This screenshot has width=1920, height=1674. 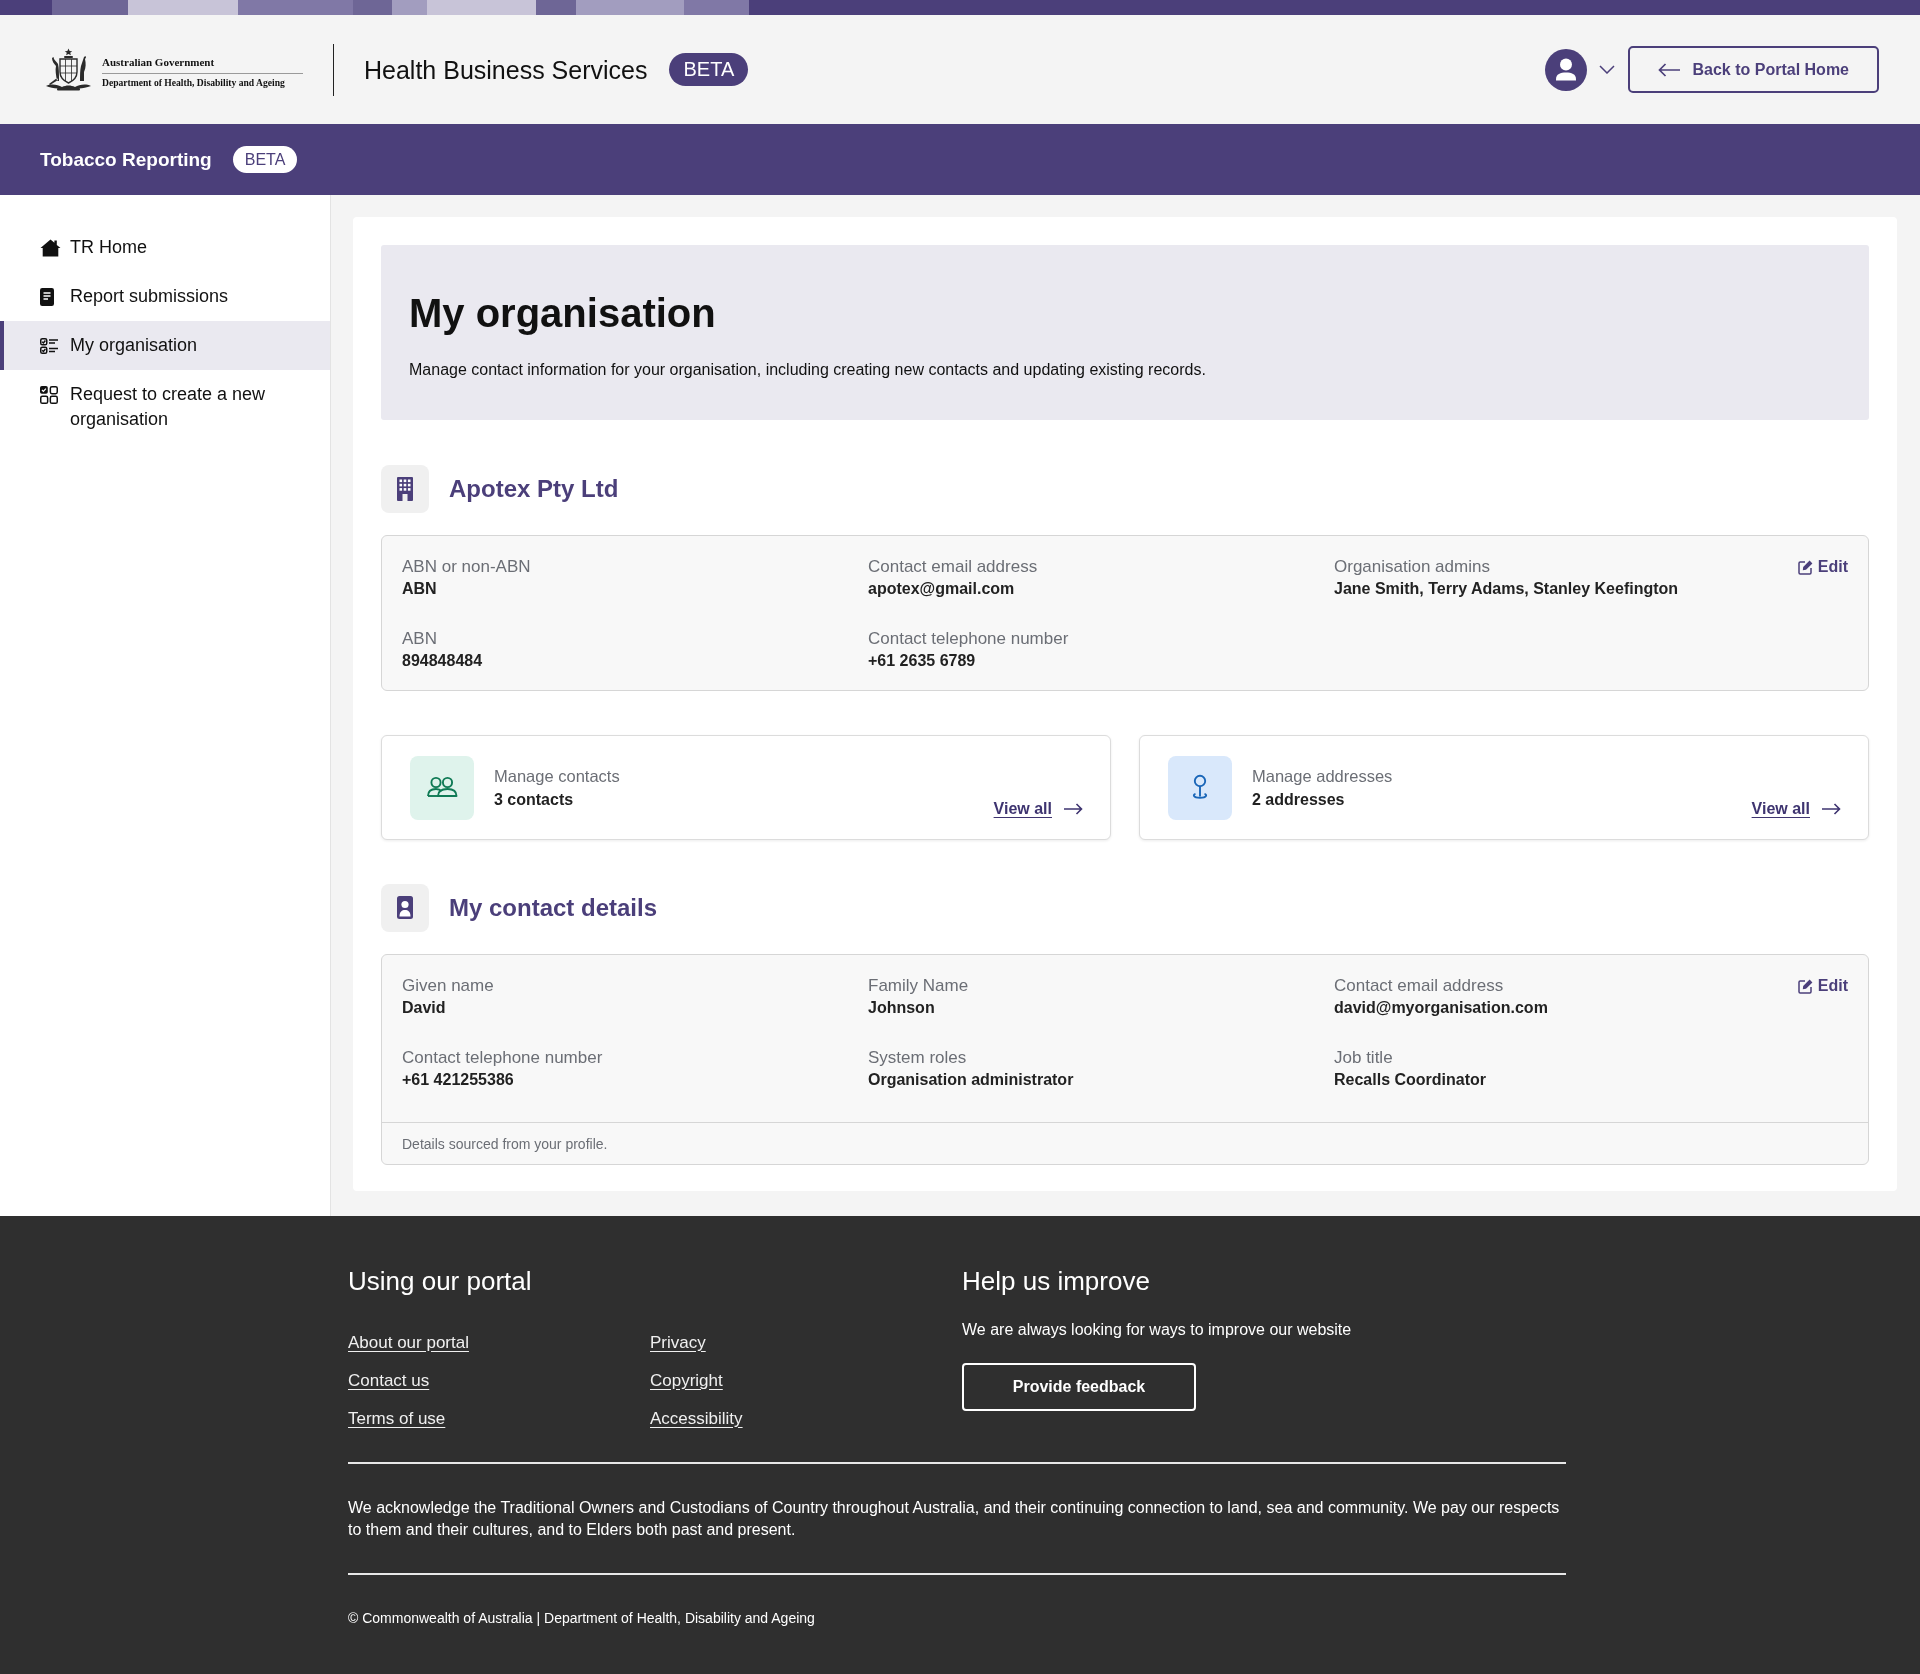 I want to click on field-value: Johnson, so click(x=901, y=1008).